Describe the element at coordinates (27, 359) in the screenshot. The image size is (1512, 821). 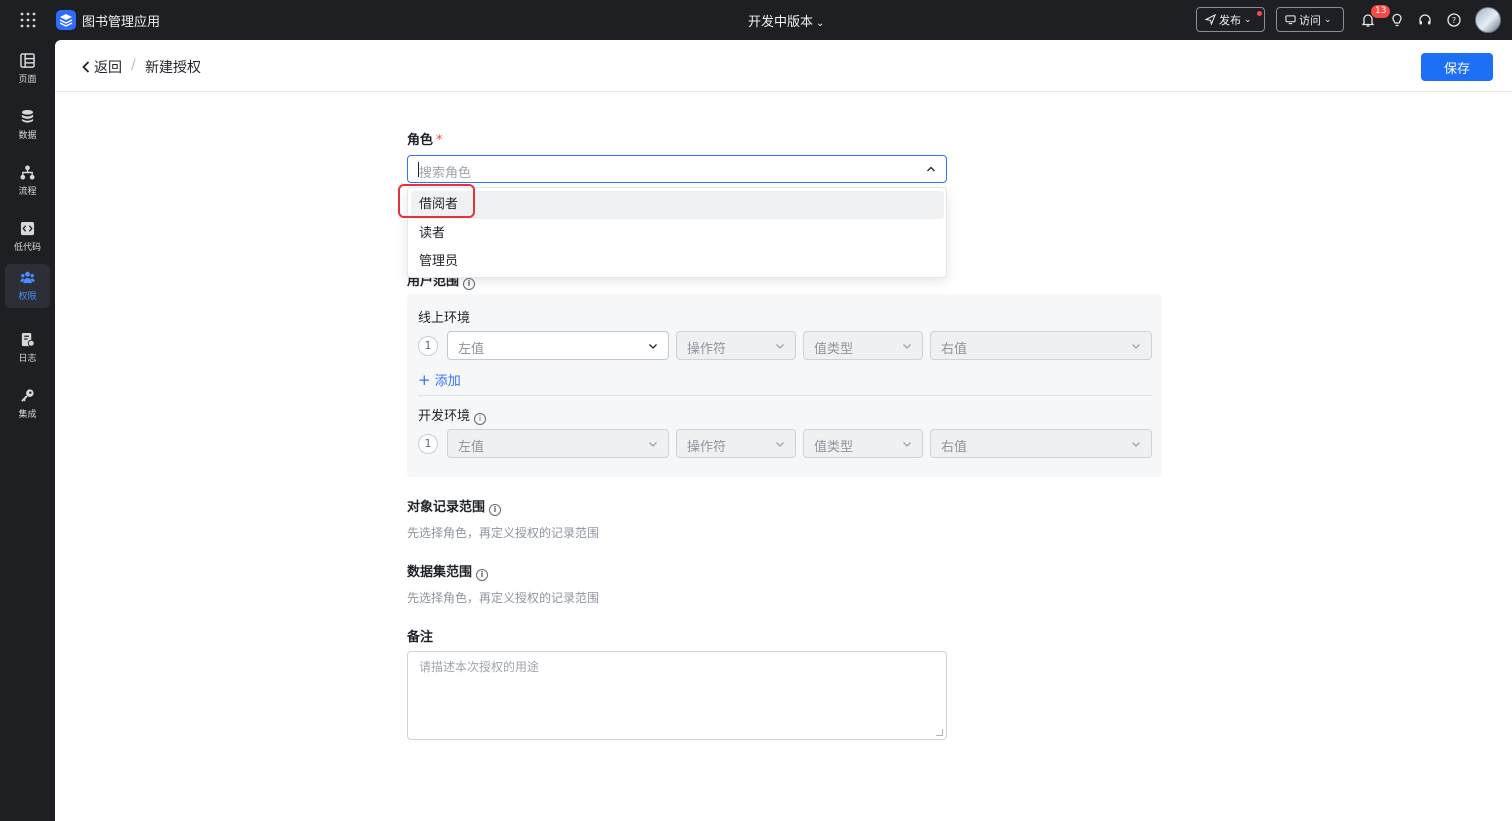
I see `rail-item-label: 日志` at that location.